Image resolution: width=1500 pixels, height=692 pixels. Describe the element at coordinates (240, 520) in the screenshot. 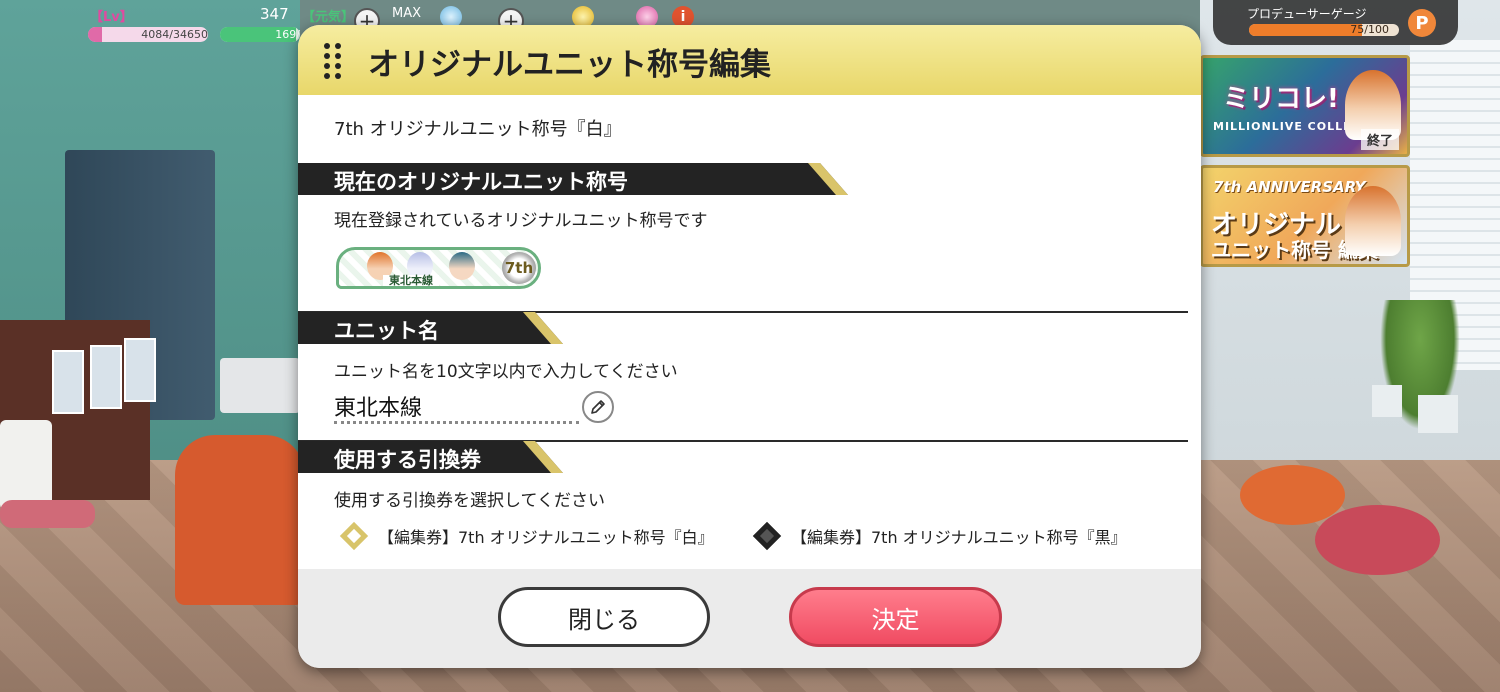

I see `orange-chair` at that location.